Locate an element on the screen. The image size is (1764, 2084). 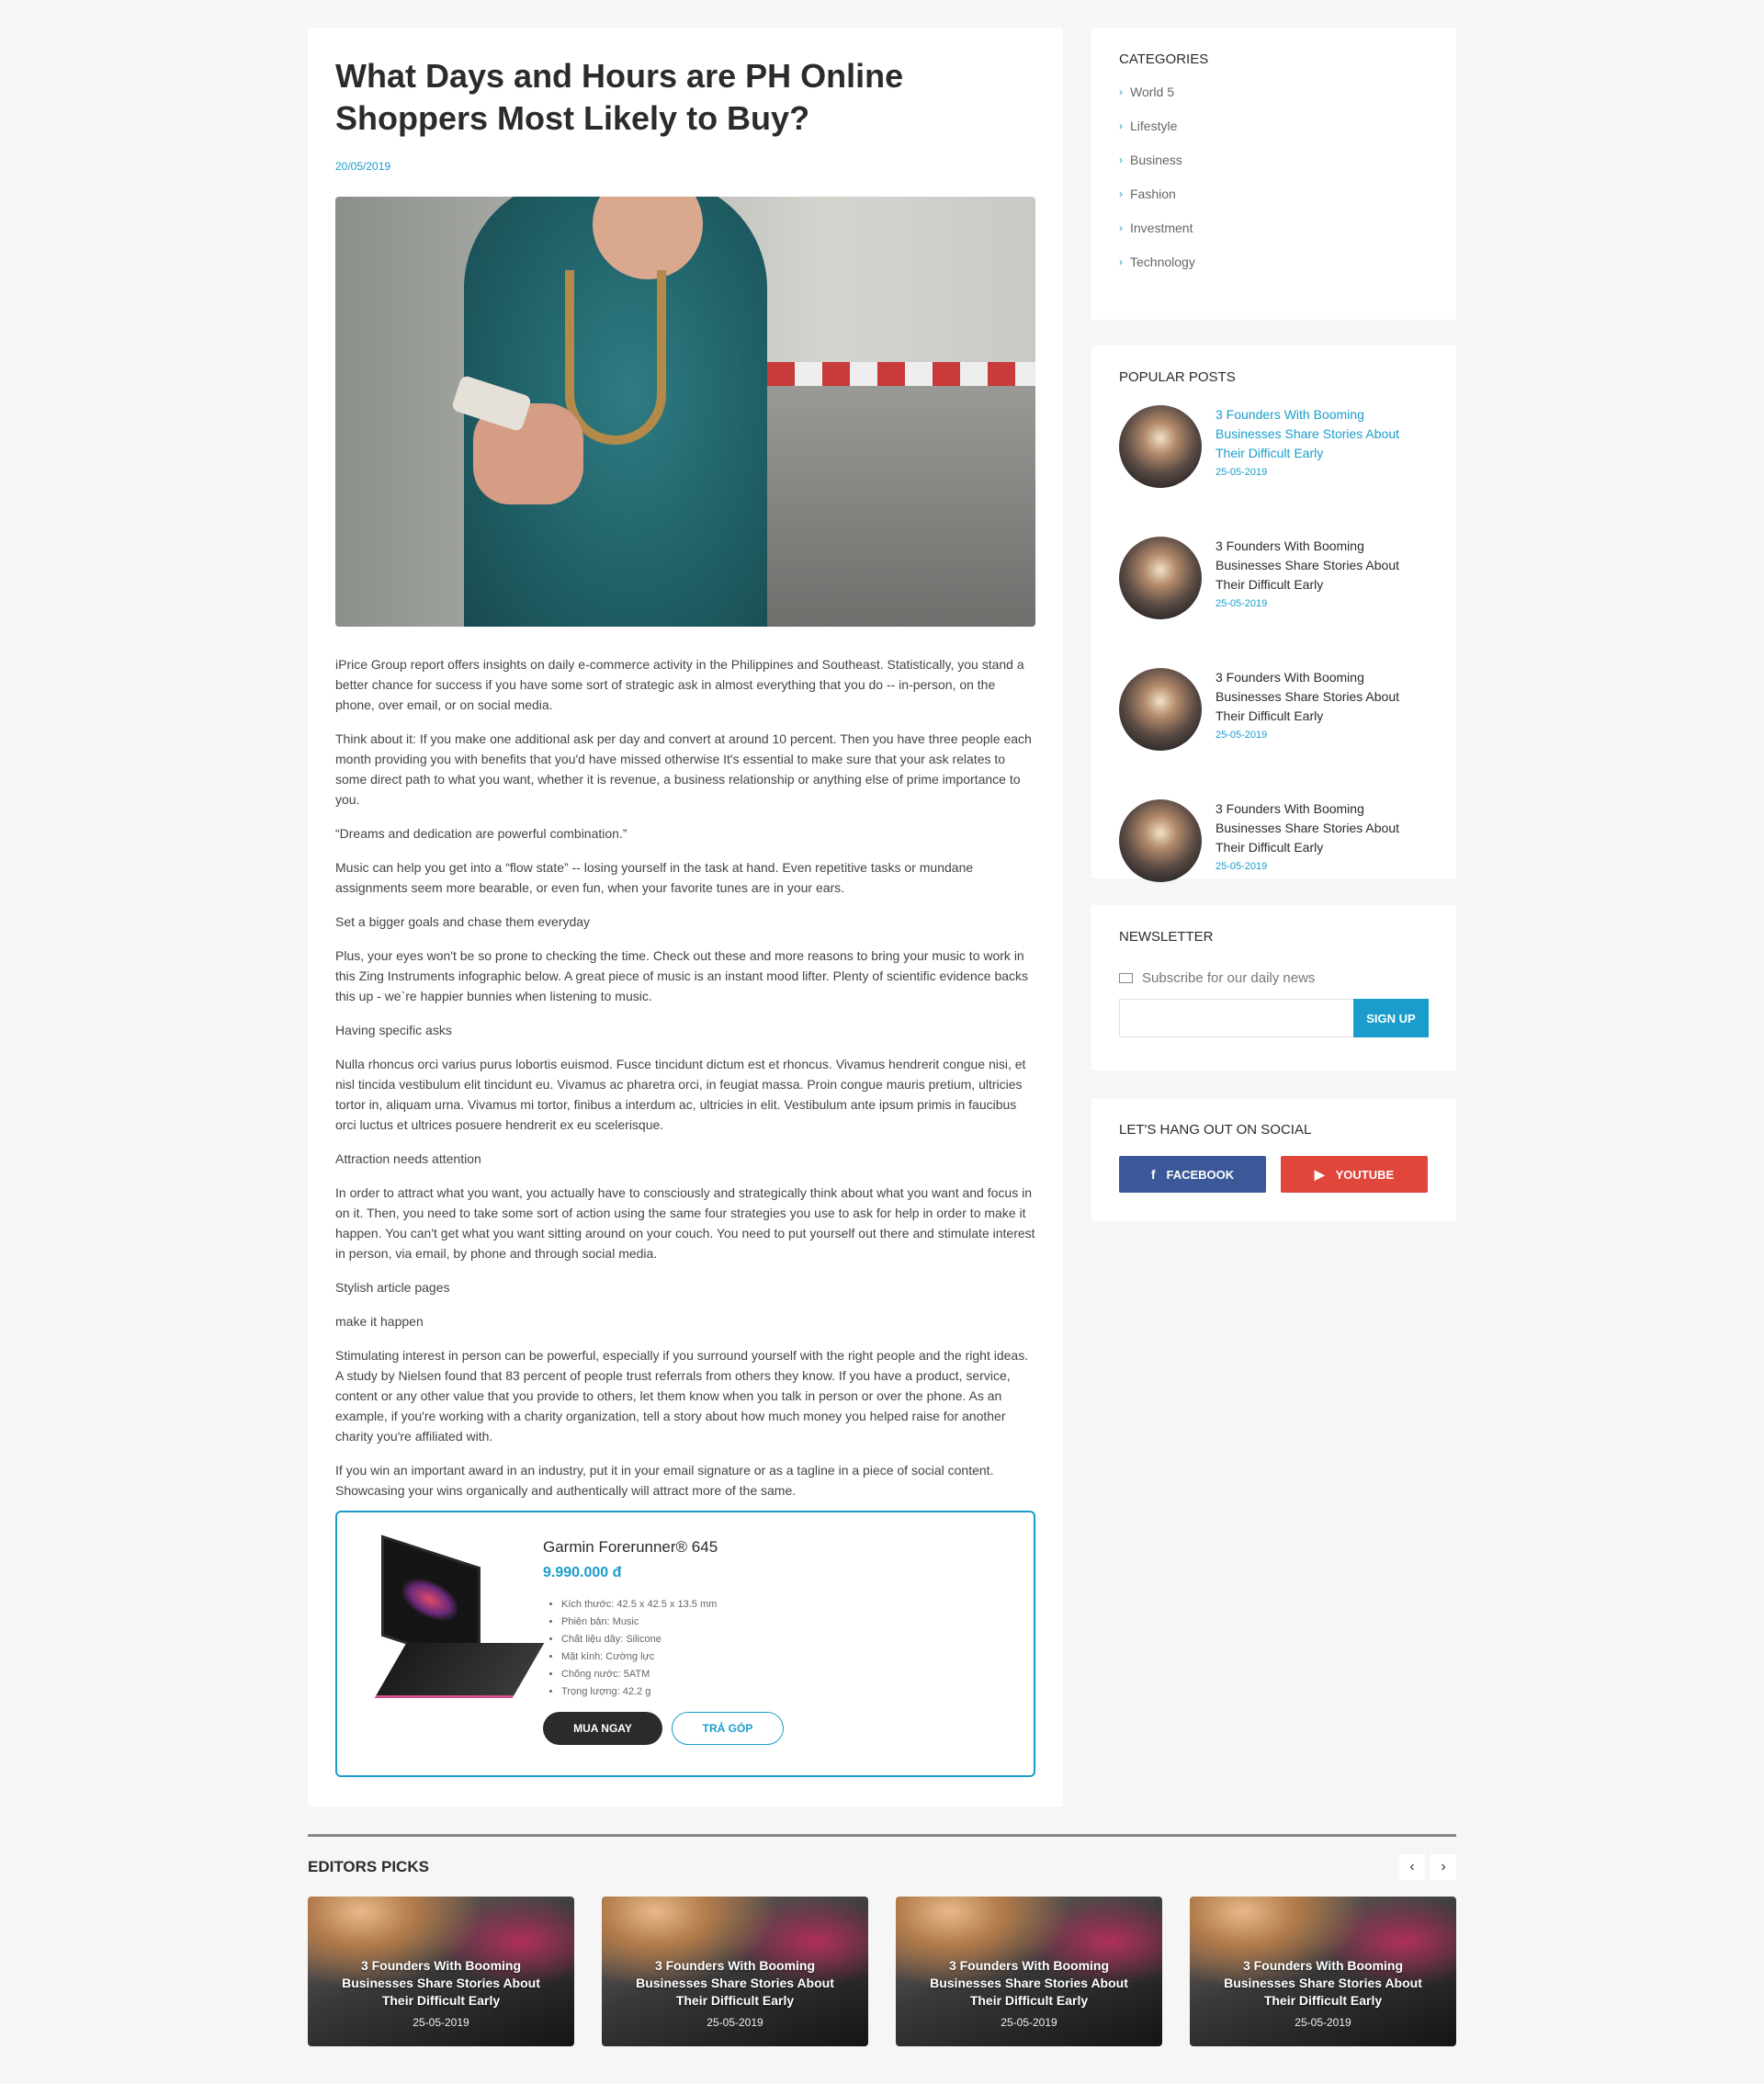
facebook-button: f FACEBOOK is located at coordinates (1192, 1174).